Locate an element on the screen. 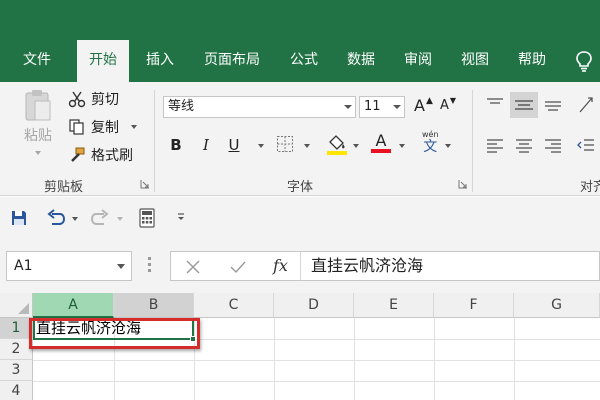 This screenshot has height=400, width=600. font-size-combo: 11 is located at coordinates (382, 107).